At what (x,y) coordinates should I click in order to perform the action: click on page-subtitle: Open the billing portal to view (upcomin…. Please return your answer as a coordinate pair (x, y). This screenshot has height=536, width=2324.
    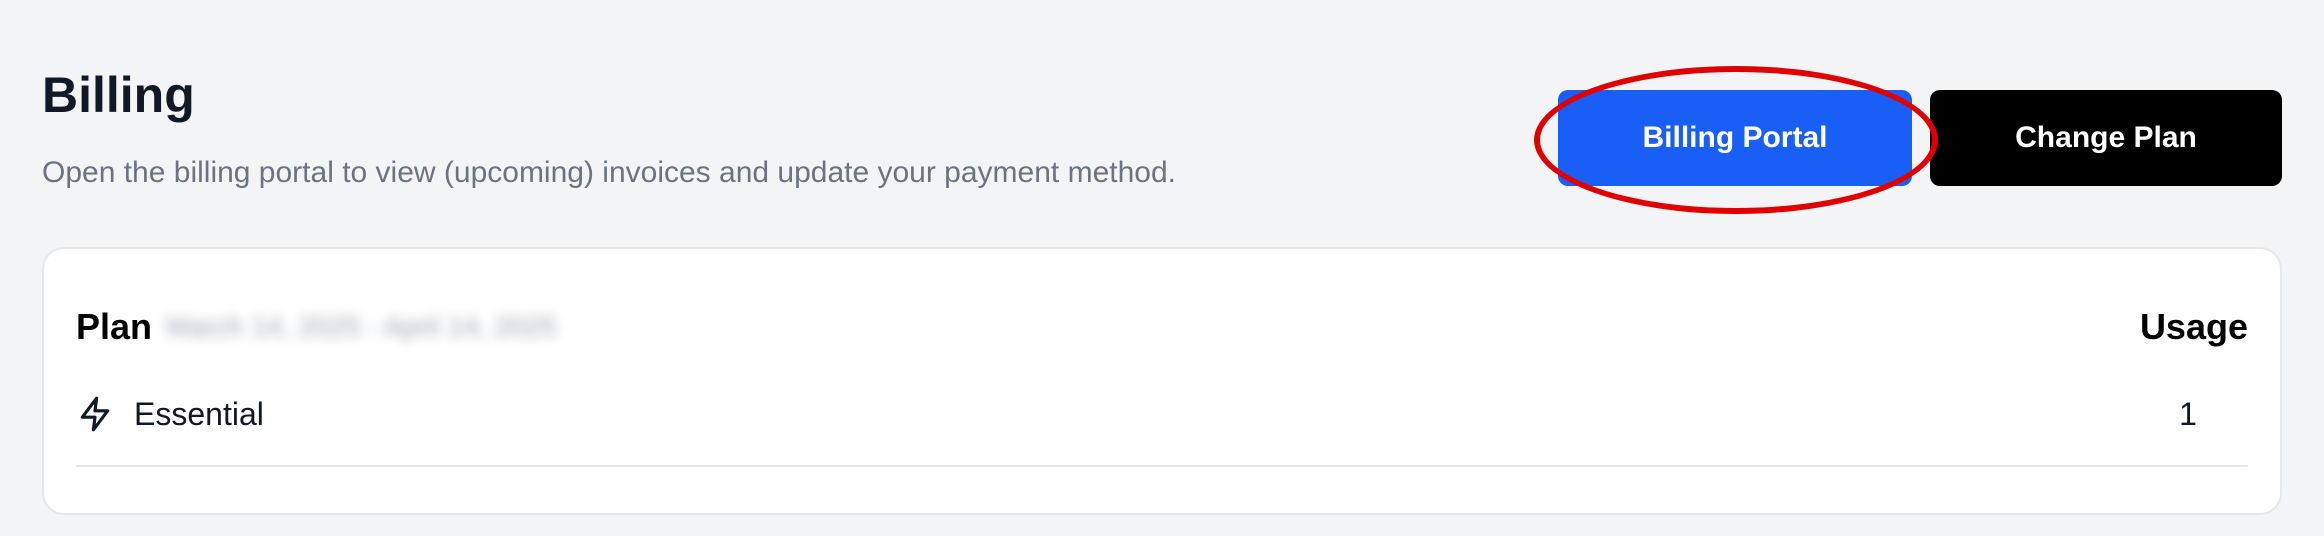
    Looking at the image, I should click on (609, 172).